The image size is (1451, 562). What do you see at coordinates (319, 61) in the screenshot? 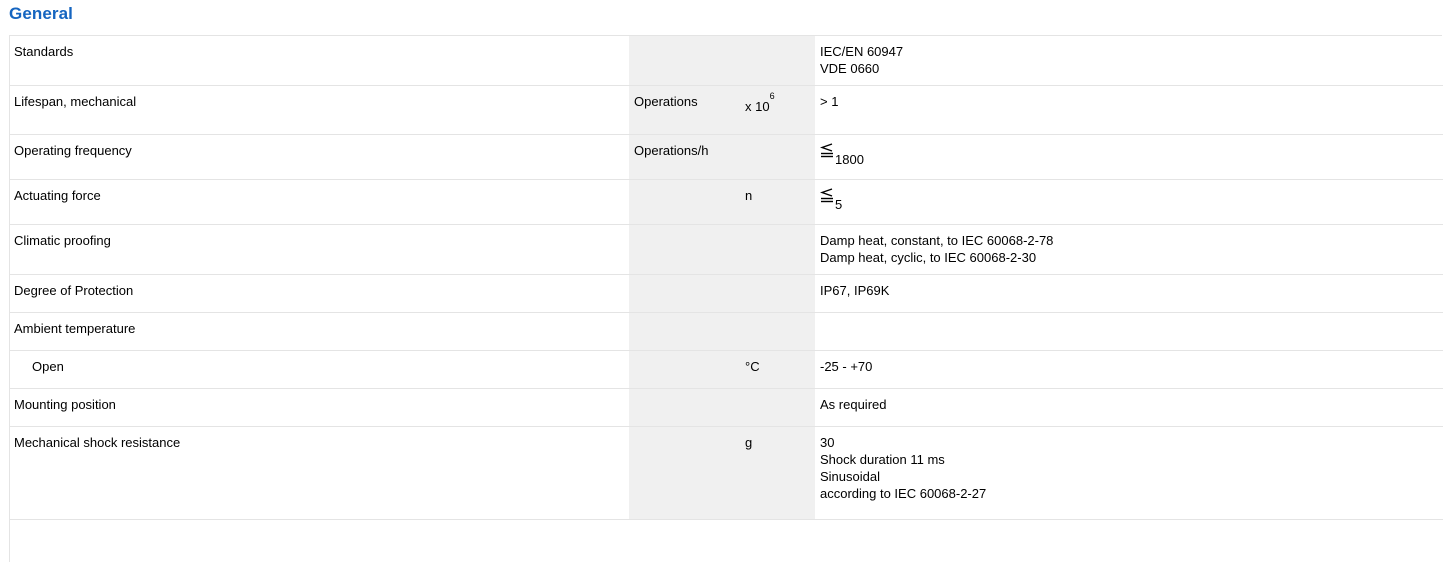
I see `row-label: Standards` at bounding box center [319, 61].